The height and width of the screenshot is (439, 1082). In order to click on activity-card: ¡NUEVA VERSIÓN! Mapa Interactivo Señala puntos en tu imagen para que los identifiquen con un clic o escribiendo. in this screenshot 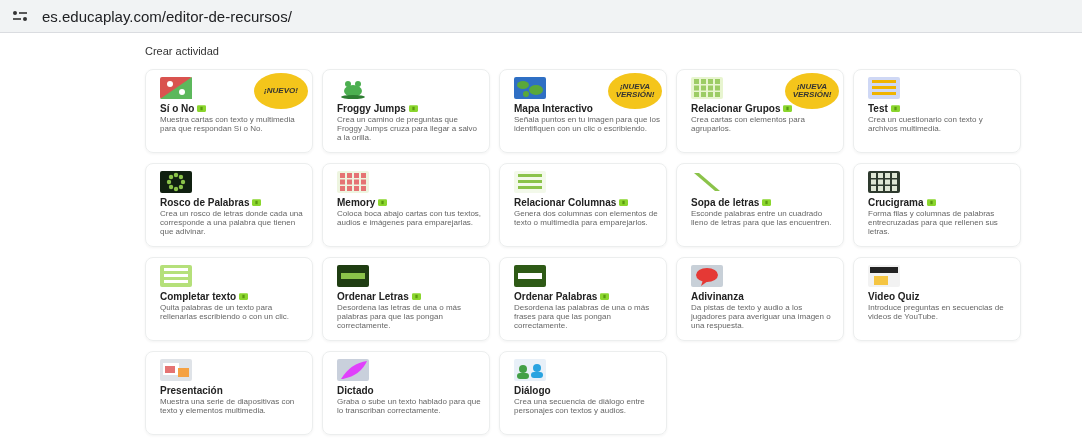, I will do `click(583, 111)`.